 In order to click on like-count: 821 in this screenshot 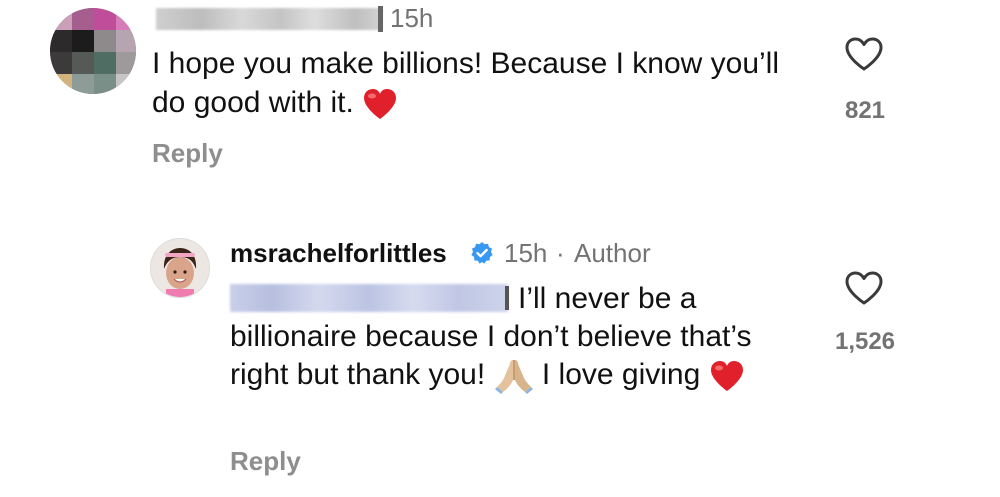, I will do `click(865, 110)`.